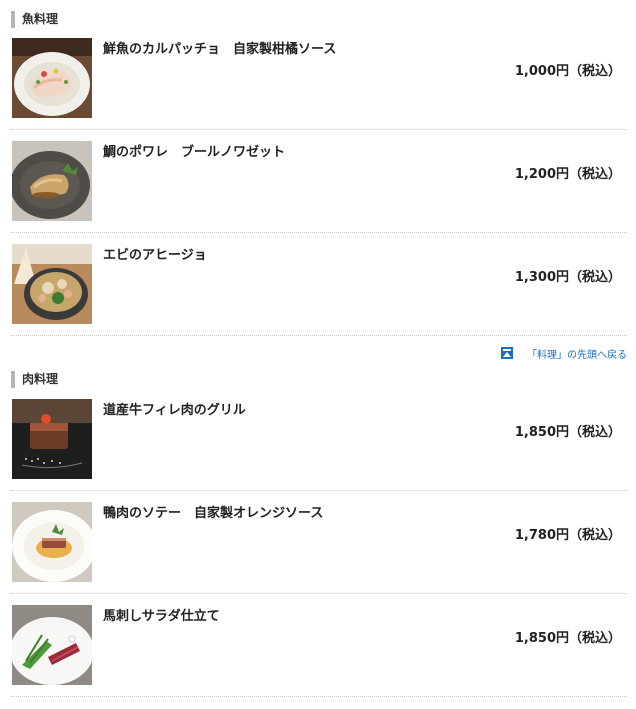  What do you see at coordinates (567, 174) in the screenshot?
I see `menu-item-price: 1,200円（税込）` at bounding box center [567, 174].